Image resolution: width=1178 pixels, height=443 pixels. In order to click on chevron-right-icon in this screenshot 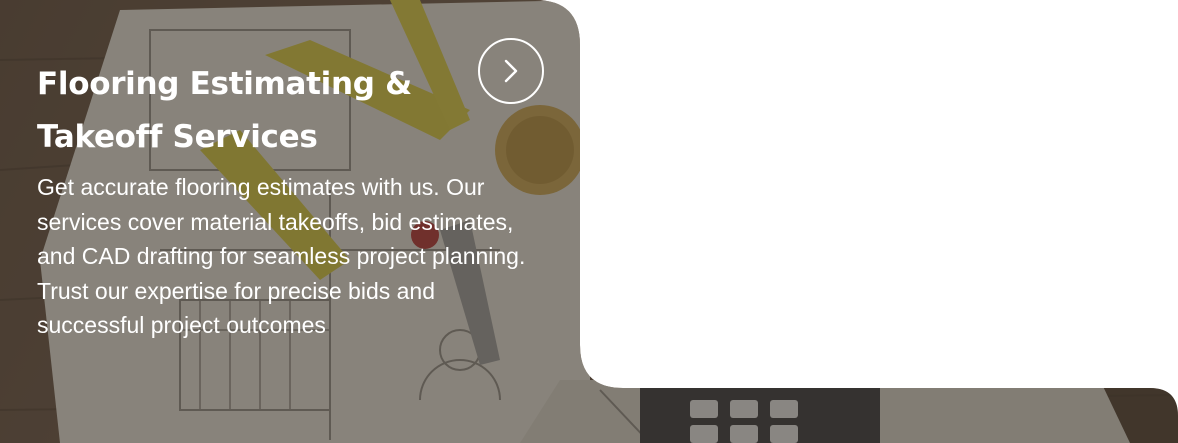, I will do `click(511, 71)`.